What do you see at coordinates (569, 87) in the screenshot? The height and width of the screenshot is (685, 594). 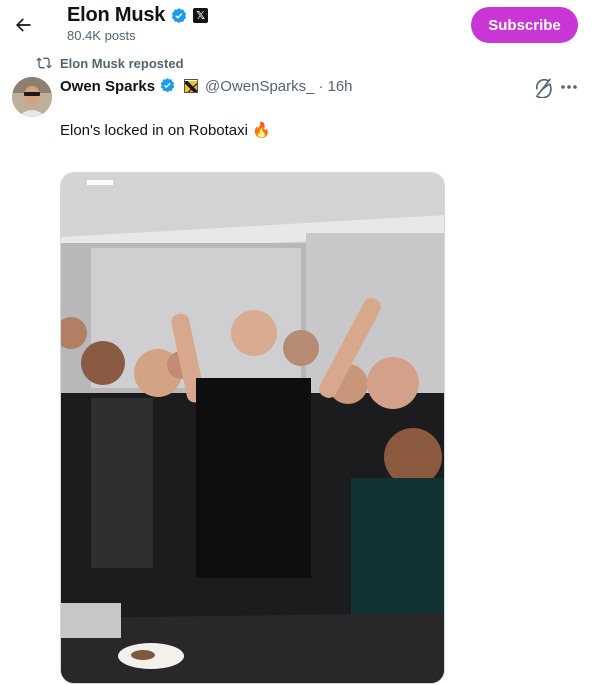 I see `more-options-icon` at bounding box center [569, 87].